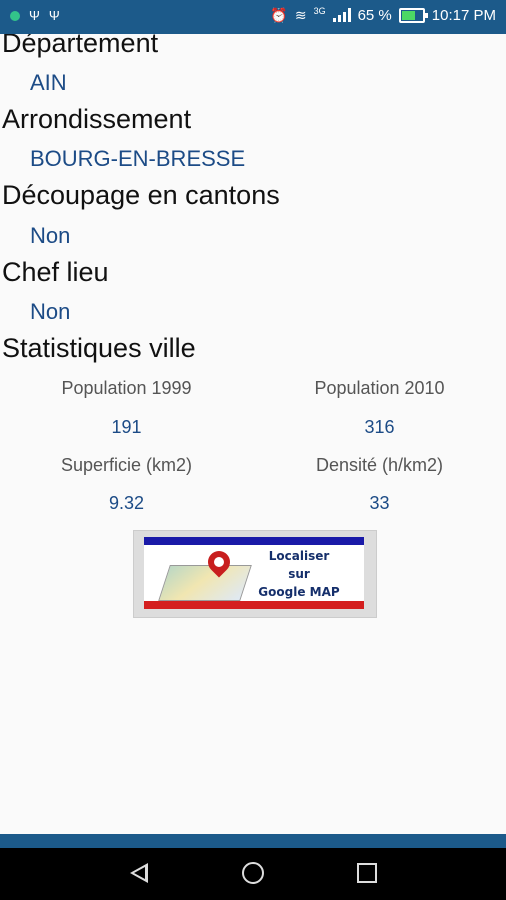  What do you see at coordinates (55, 272) in the screenshot?
I see `chef-lieu-heading: Chef lieu` at bounding box center [55, 272].